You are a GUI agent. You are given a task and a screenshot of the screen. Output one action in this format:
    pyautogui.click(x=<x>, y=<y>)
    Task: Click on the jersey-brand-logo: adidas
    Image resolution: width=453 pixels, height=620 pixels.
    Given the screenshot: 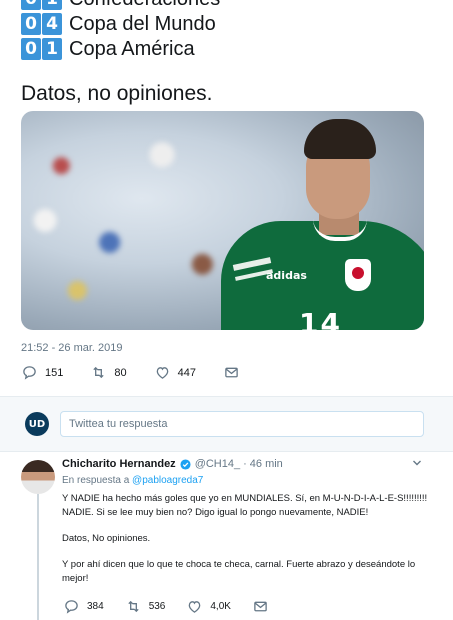 What is the action you would take?
    pyautogui.click(x=286, y=275)
    